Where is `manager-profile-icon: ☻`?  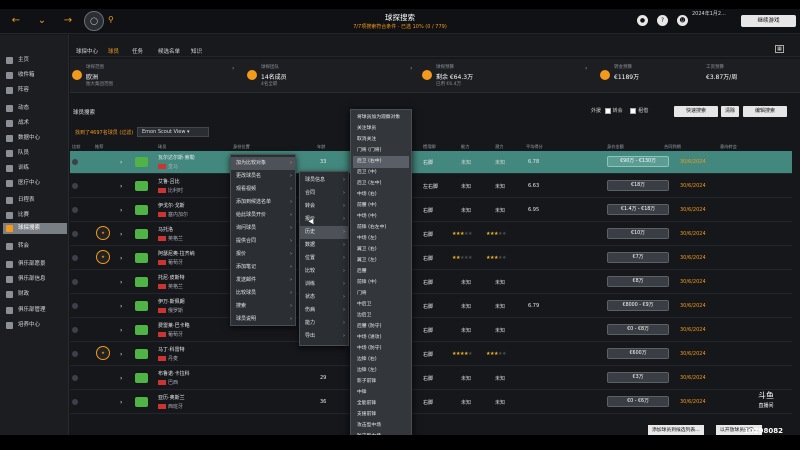 manager-profile-icon: ☻ is located at coordinates (682, 20).